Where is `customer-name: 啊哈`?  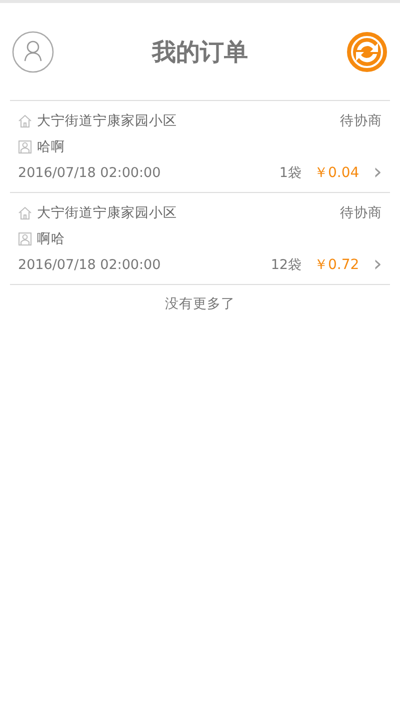
customer-name: 啊哈 is located at coordinates (51, 239).